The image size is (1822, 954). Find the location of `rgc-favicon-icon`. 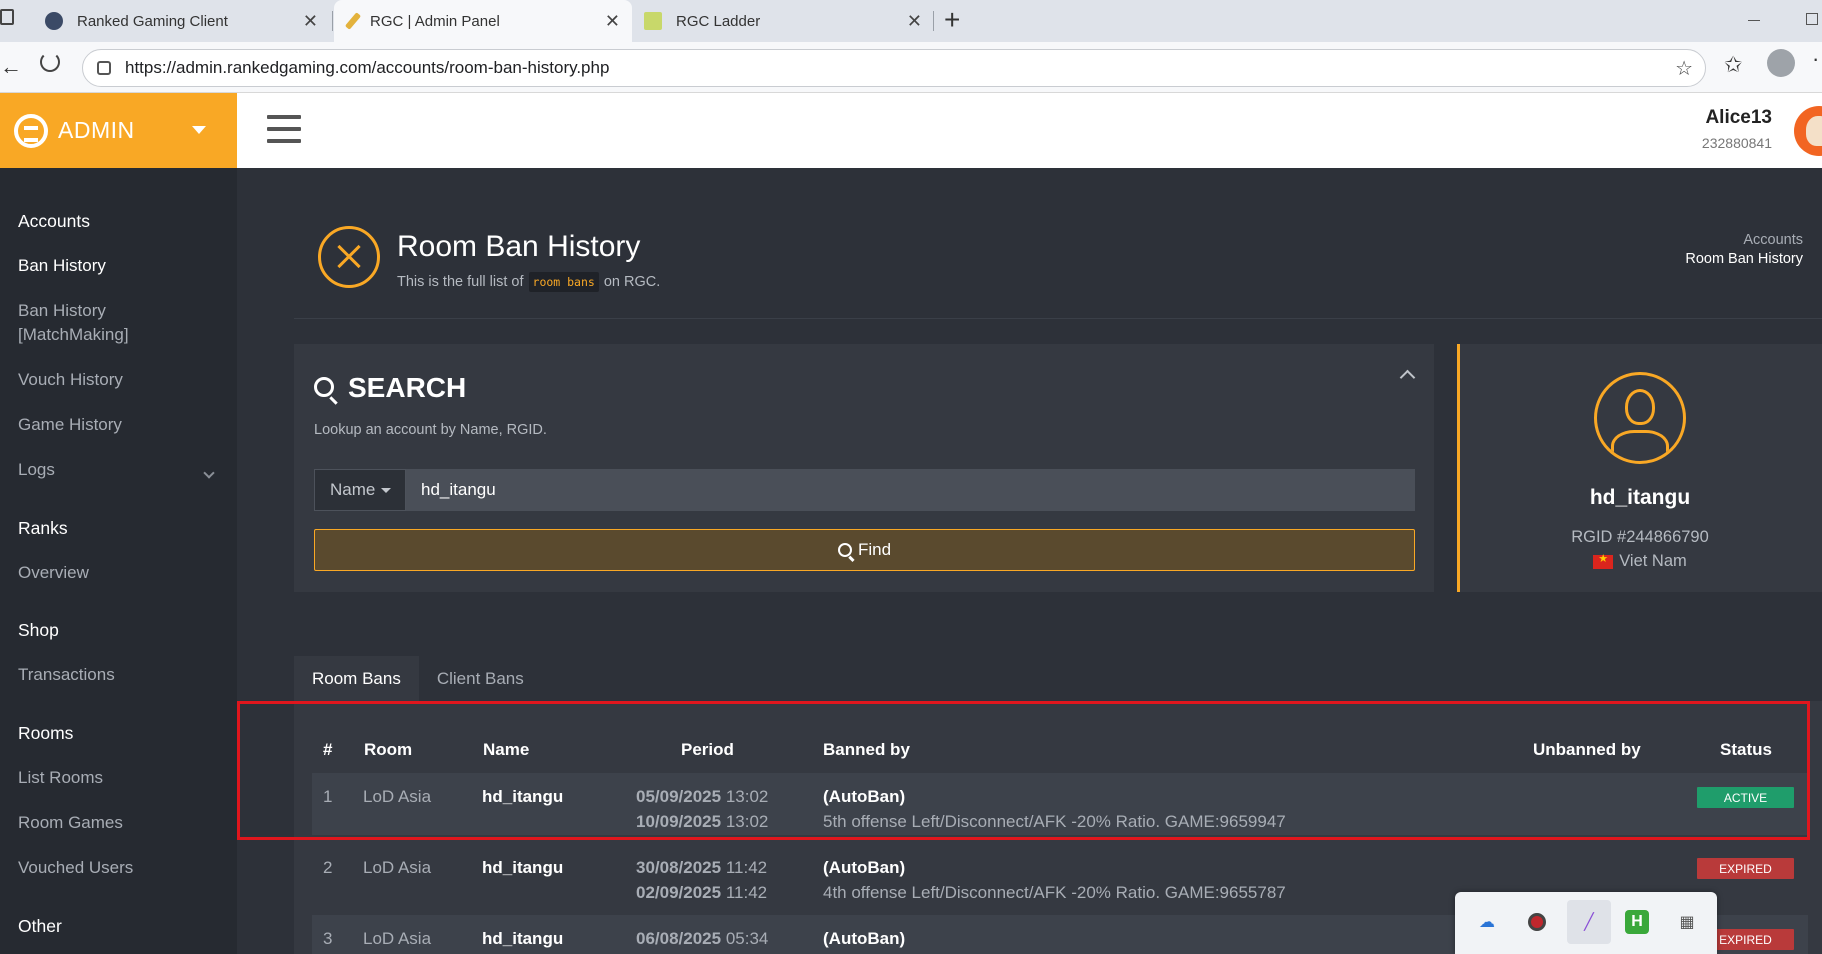

rgc-favicon-icon is located at coordinates (54, 21).